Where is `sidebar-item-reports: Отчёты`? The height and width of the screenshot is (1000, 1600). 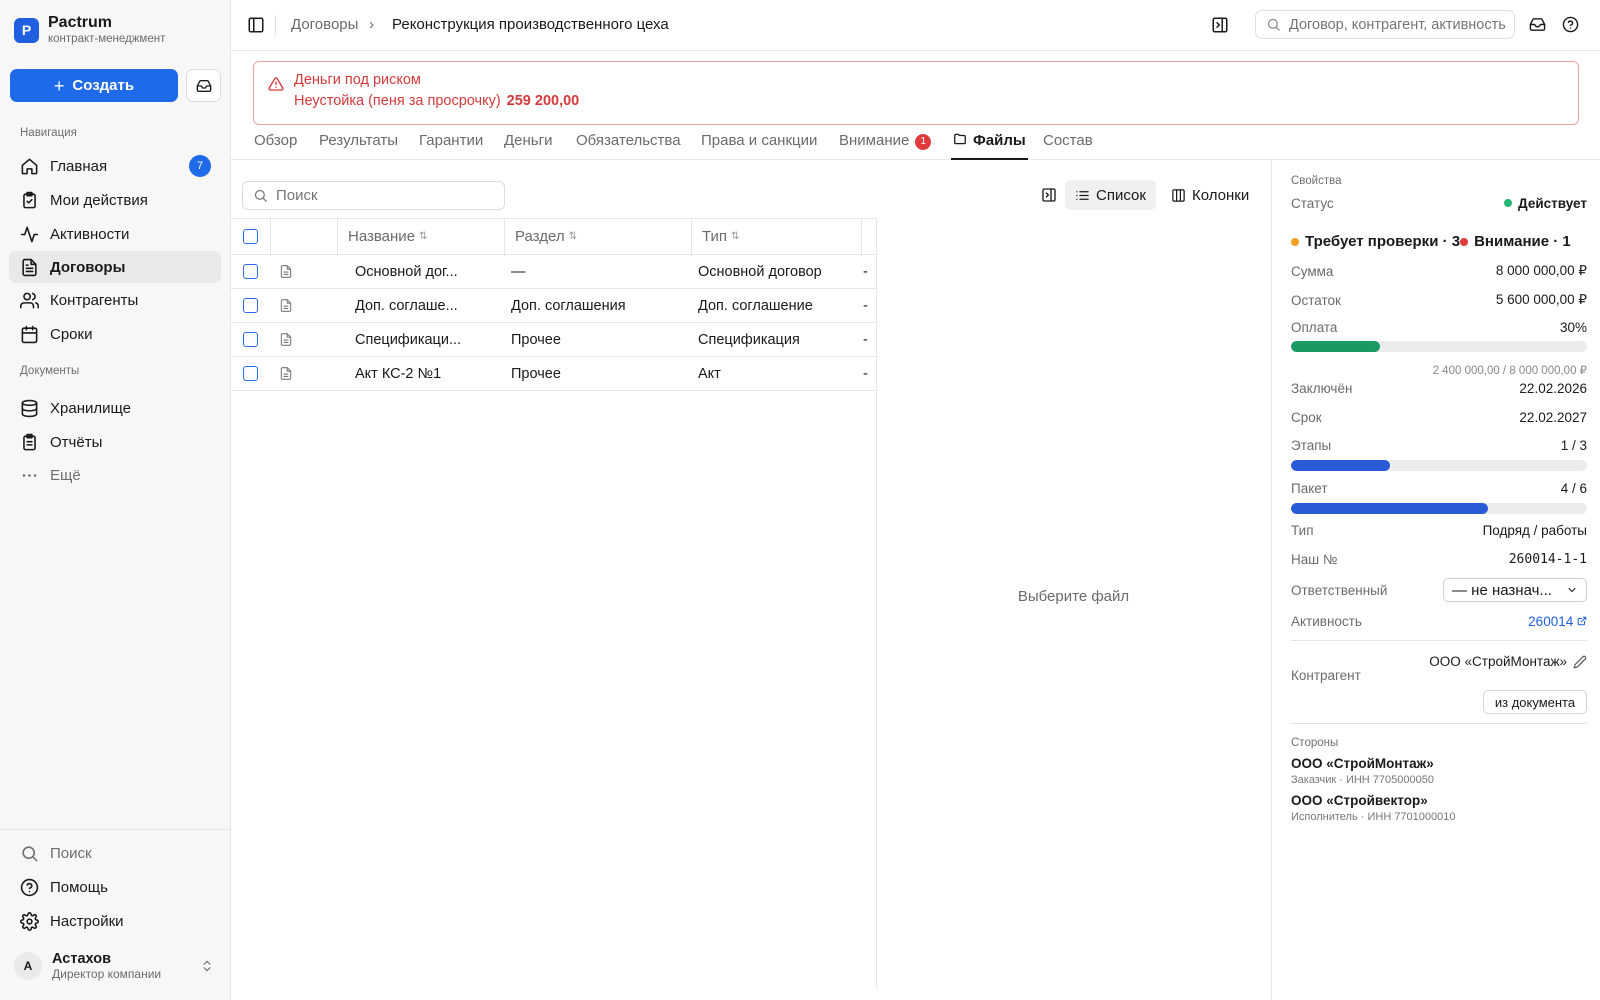 sidebar-item-reports: Отчёты is located at coordinates (115, 442).